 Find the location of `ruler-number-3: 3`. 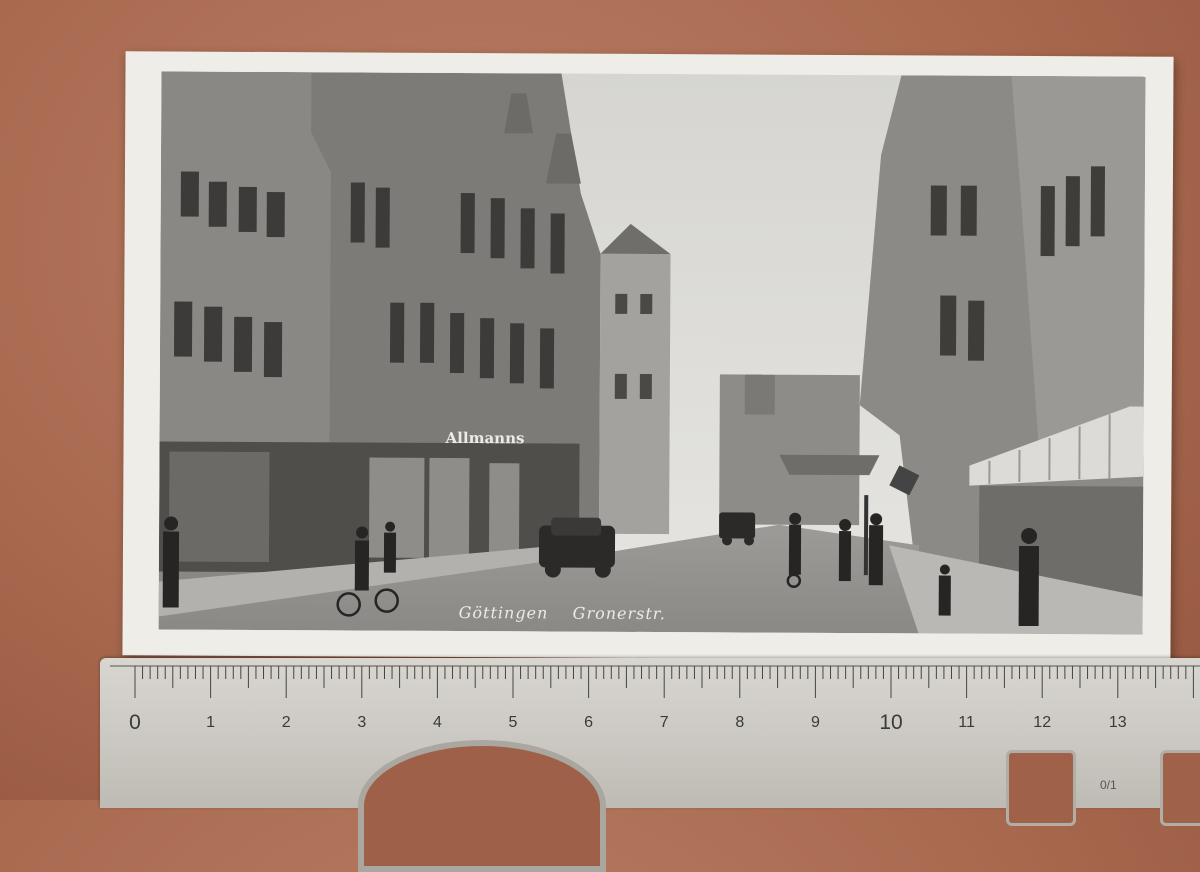

ruler-number-3: 3 is located at coordinates (361, 723).